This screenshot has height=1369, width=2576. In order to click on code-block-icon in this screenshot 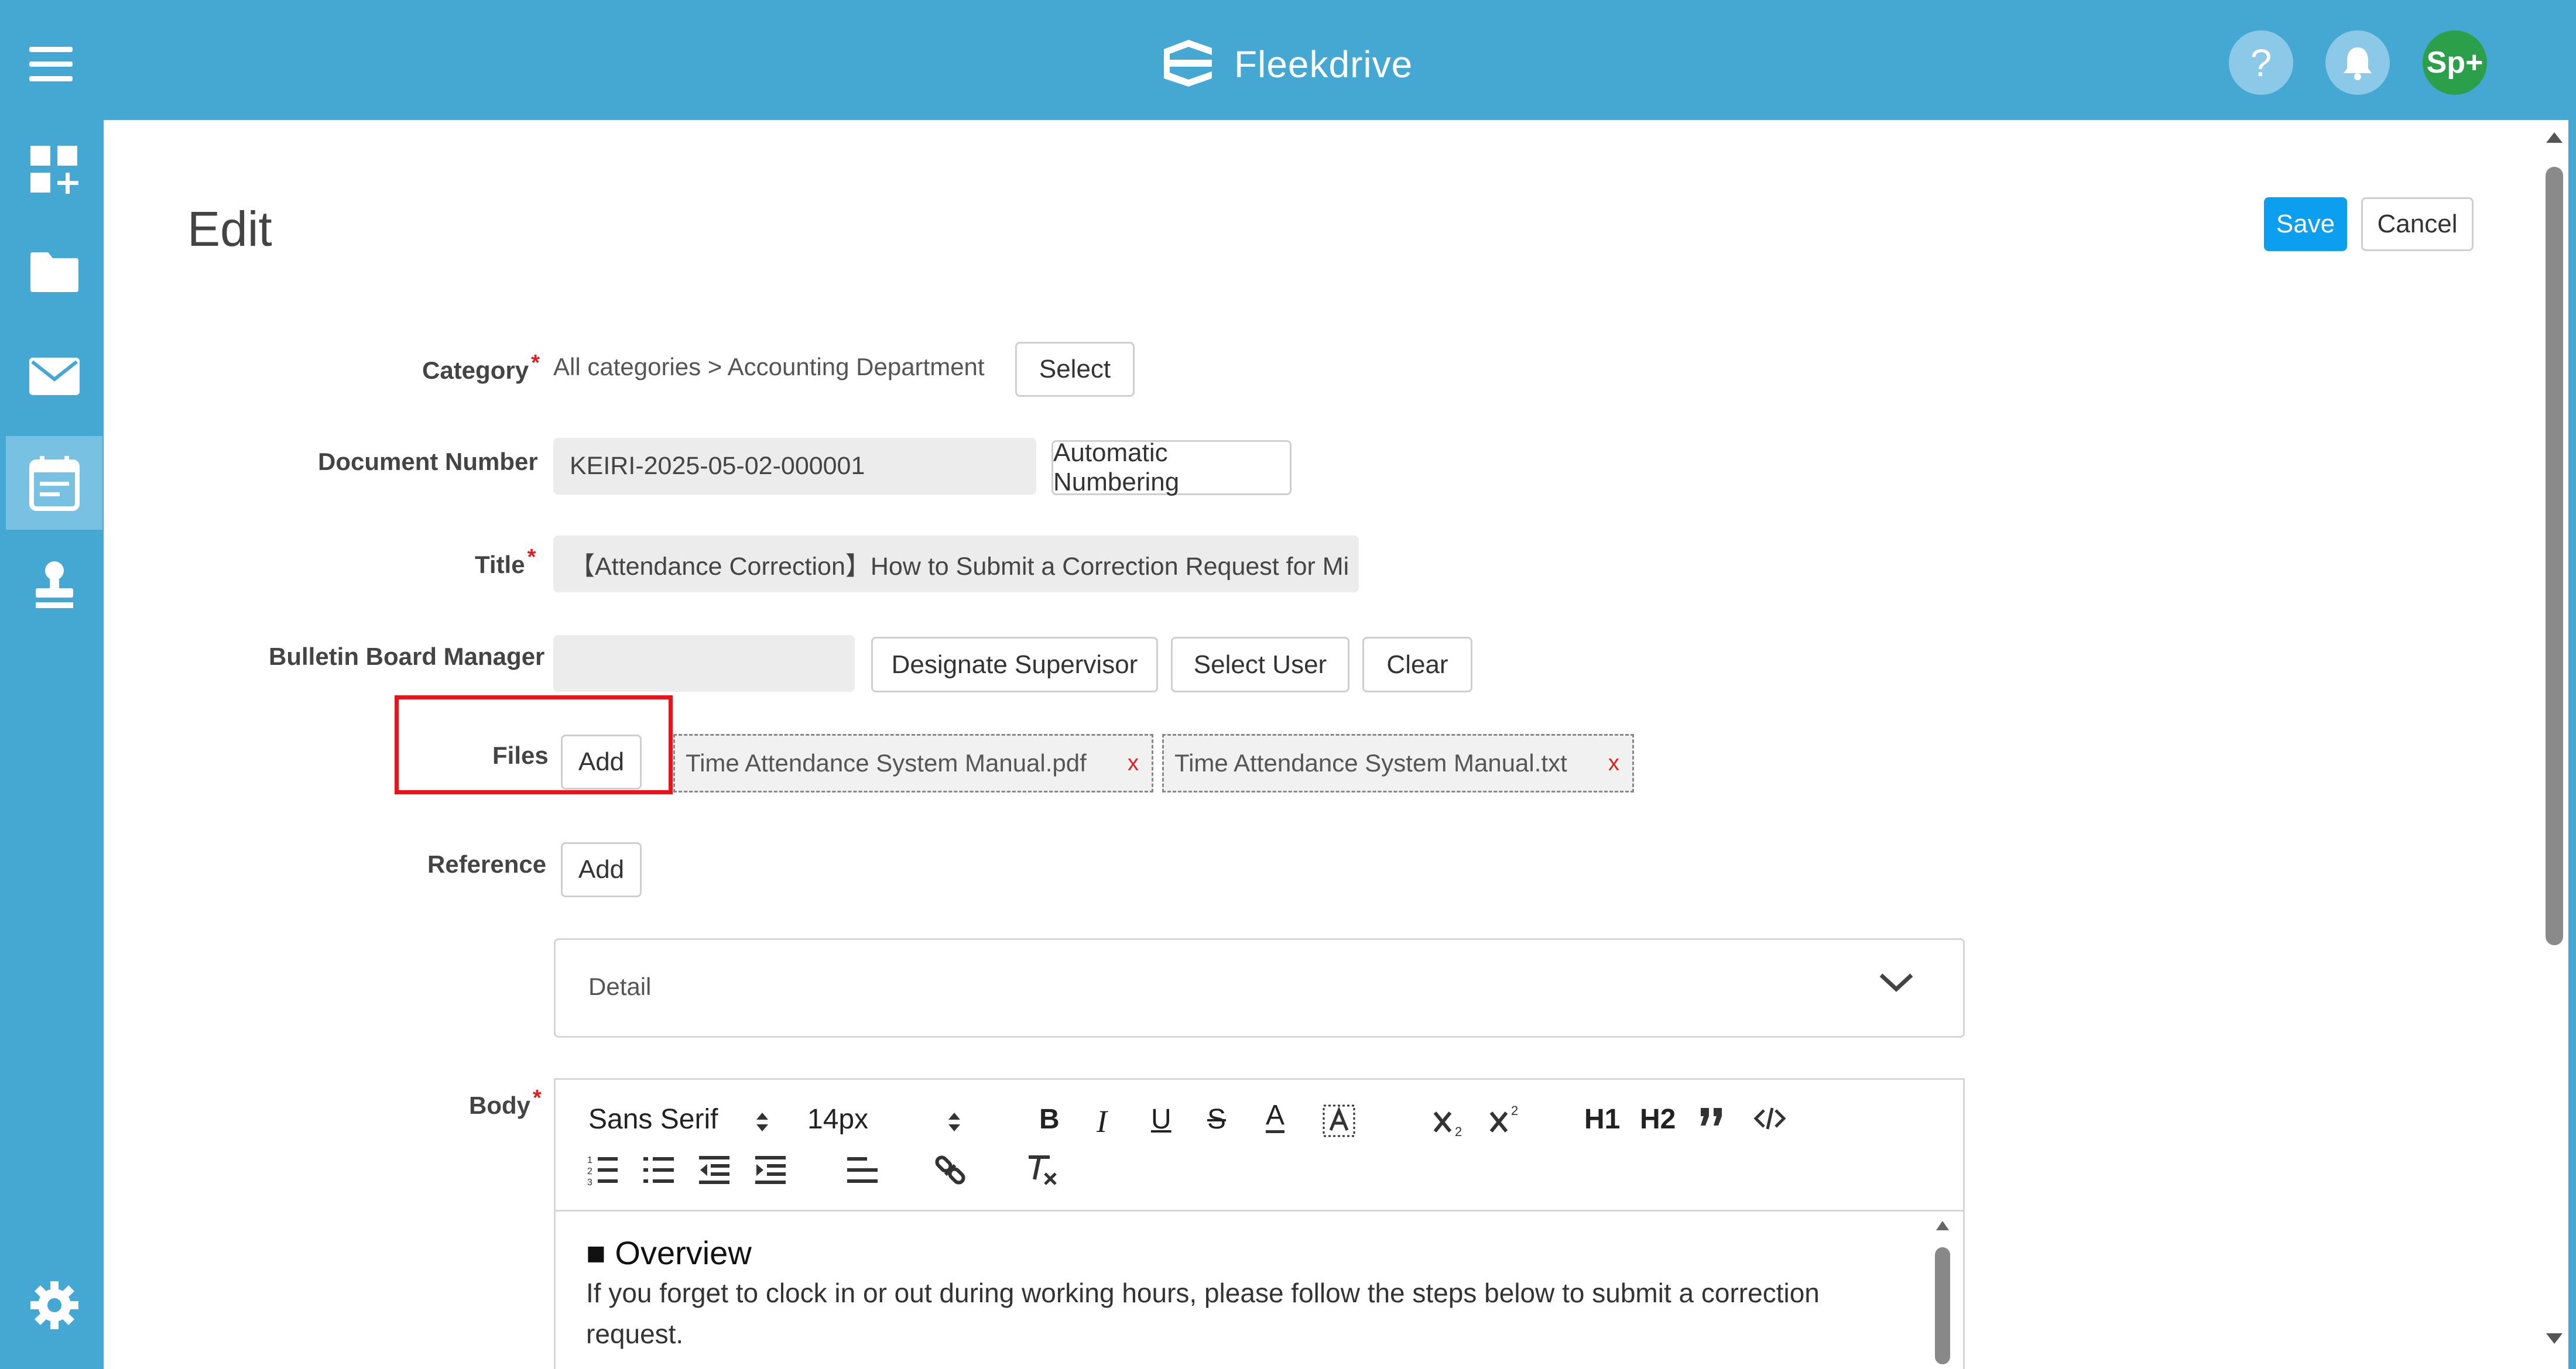, I will do `click(1769, 1118)`.